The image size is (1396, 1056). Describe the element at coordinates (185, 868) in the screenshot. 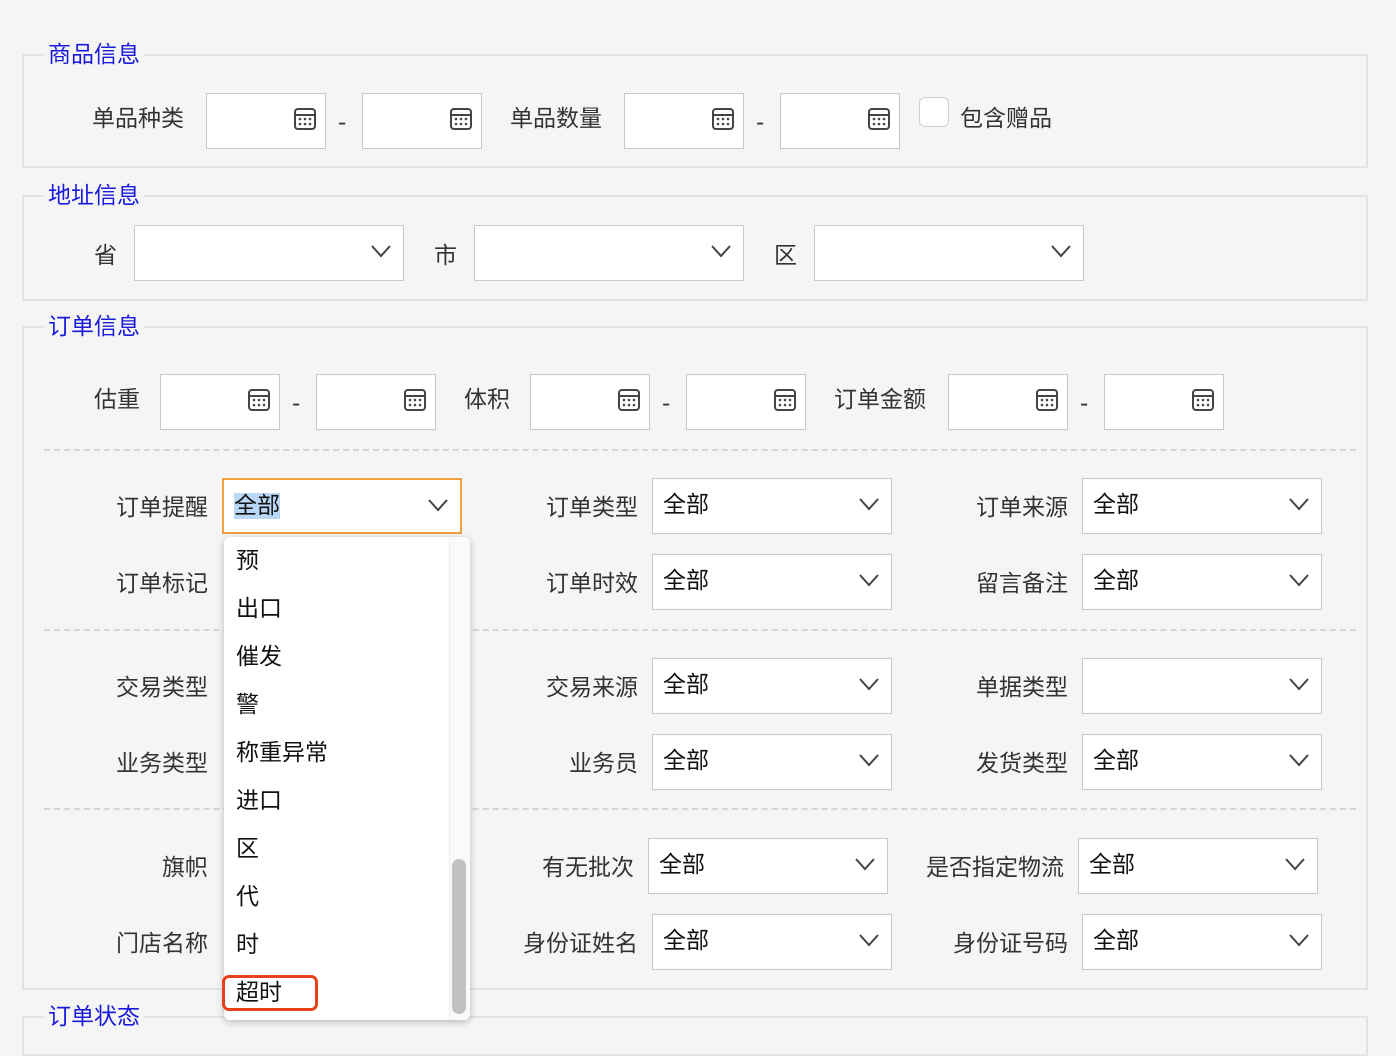

I see `flag-label: 旗帜` at that location.